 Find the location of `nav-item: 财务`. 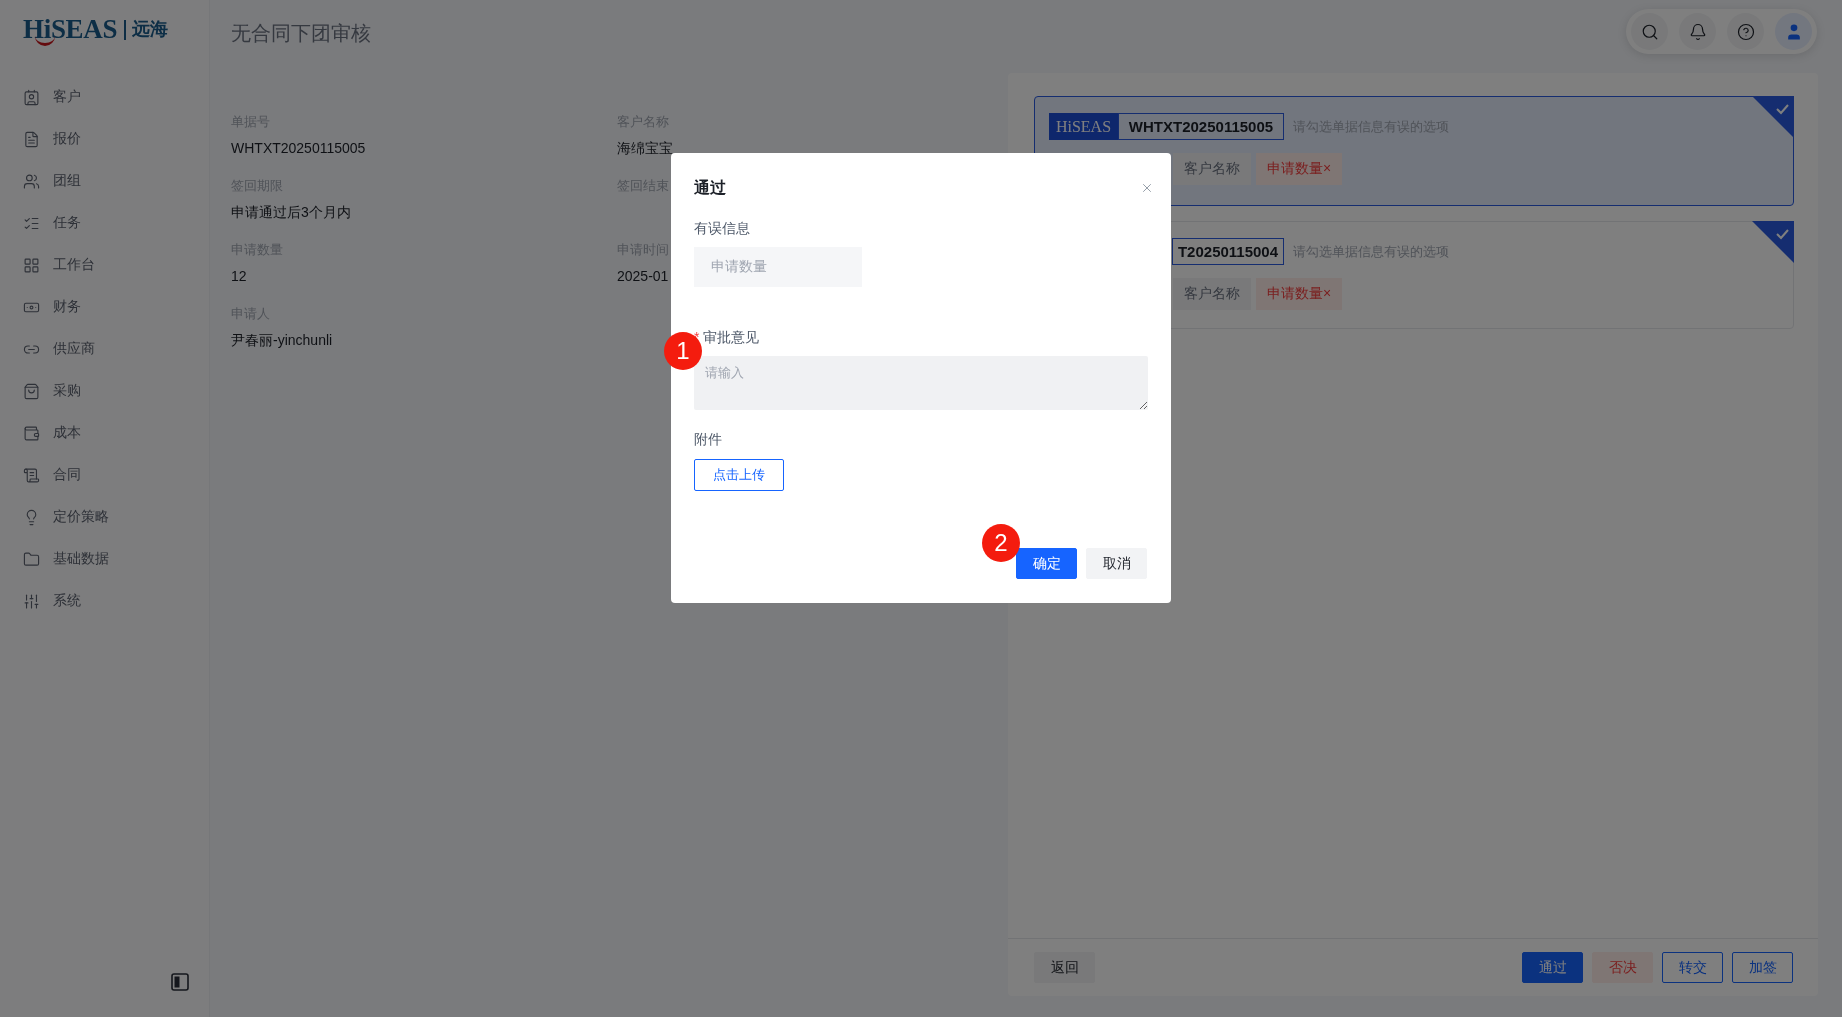

nav-item: 财务 is located at coordinates (104, 307).